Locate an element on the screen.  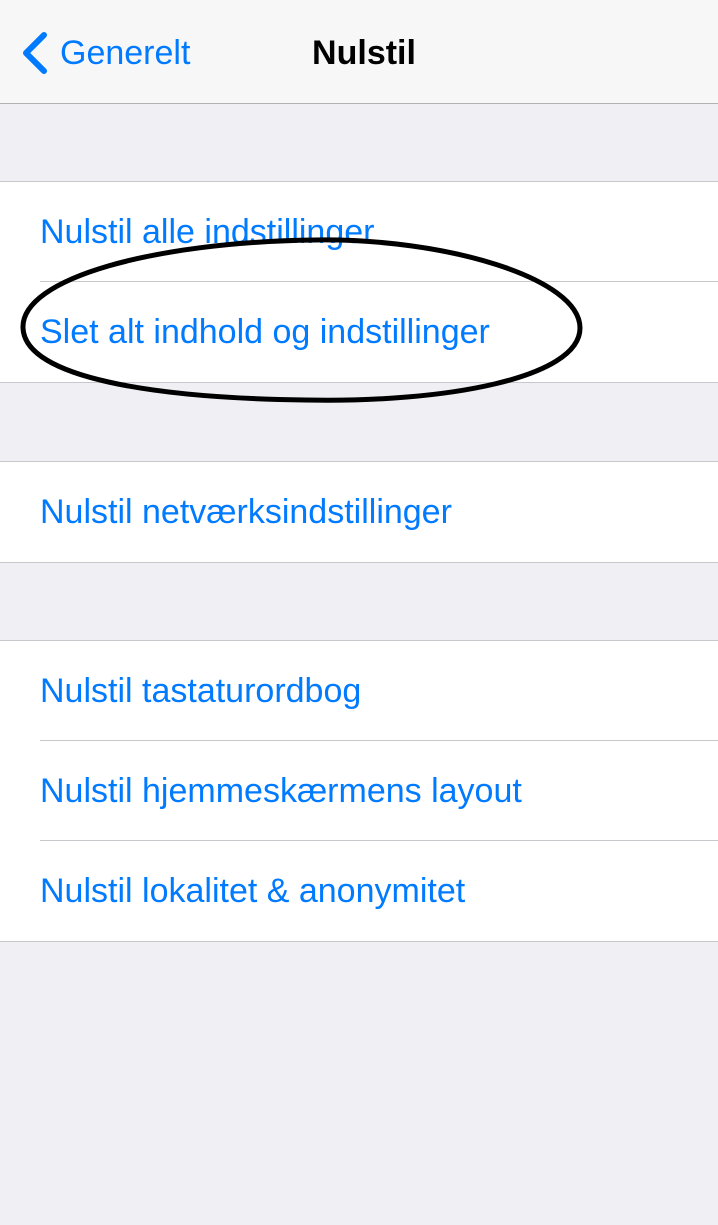
reset-home-screen-layout-label: Nulstil hjemmeskærmens layout is located at coordinates (281, 791).